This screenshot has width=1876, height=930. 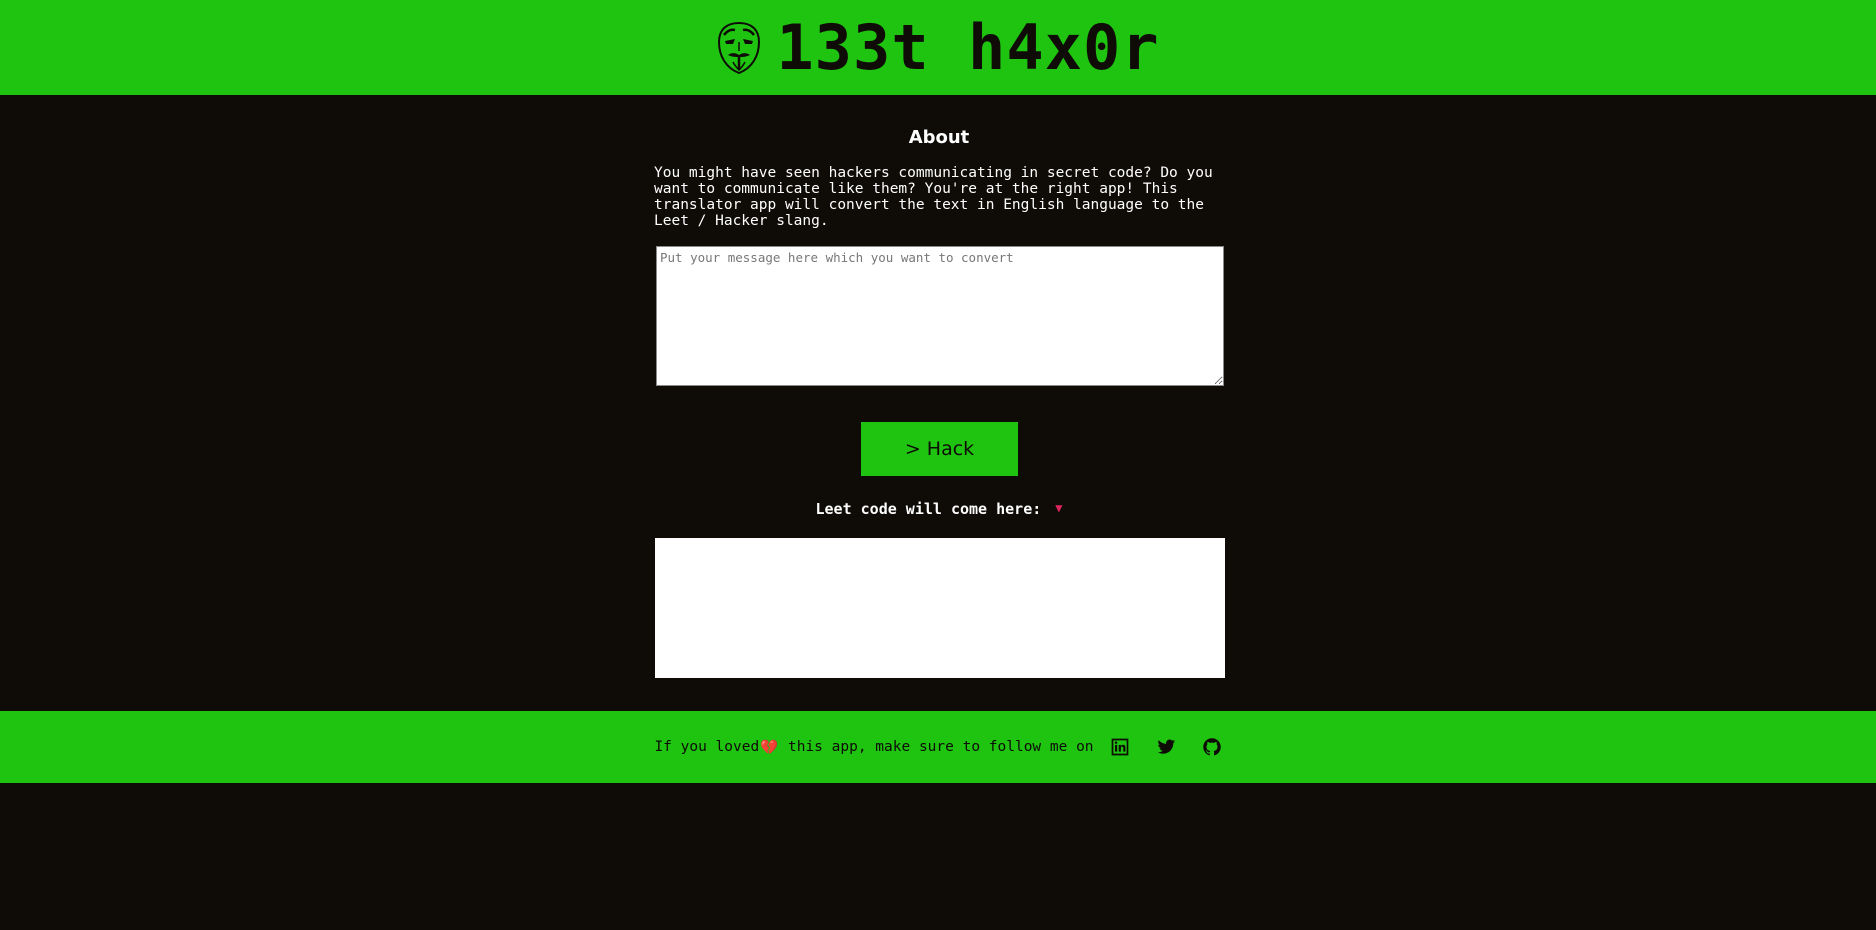 What do you see at coordinates (939, 449) in the screenshot?
I see `hack-button: > Hack` at bounding box center [939, 449].